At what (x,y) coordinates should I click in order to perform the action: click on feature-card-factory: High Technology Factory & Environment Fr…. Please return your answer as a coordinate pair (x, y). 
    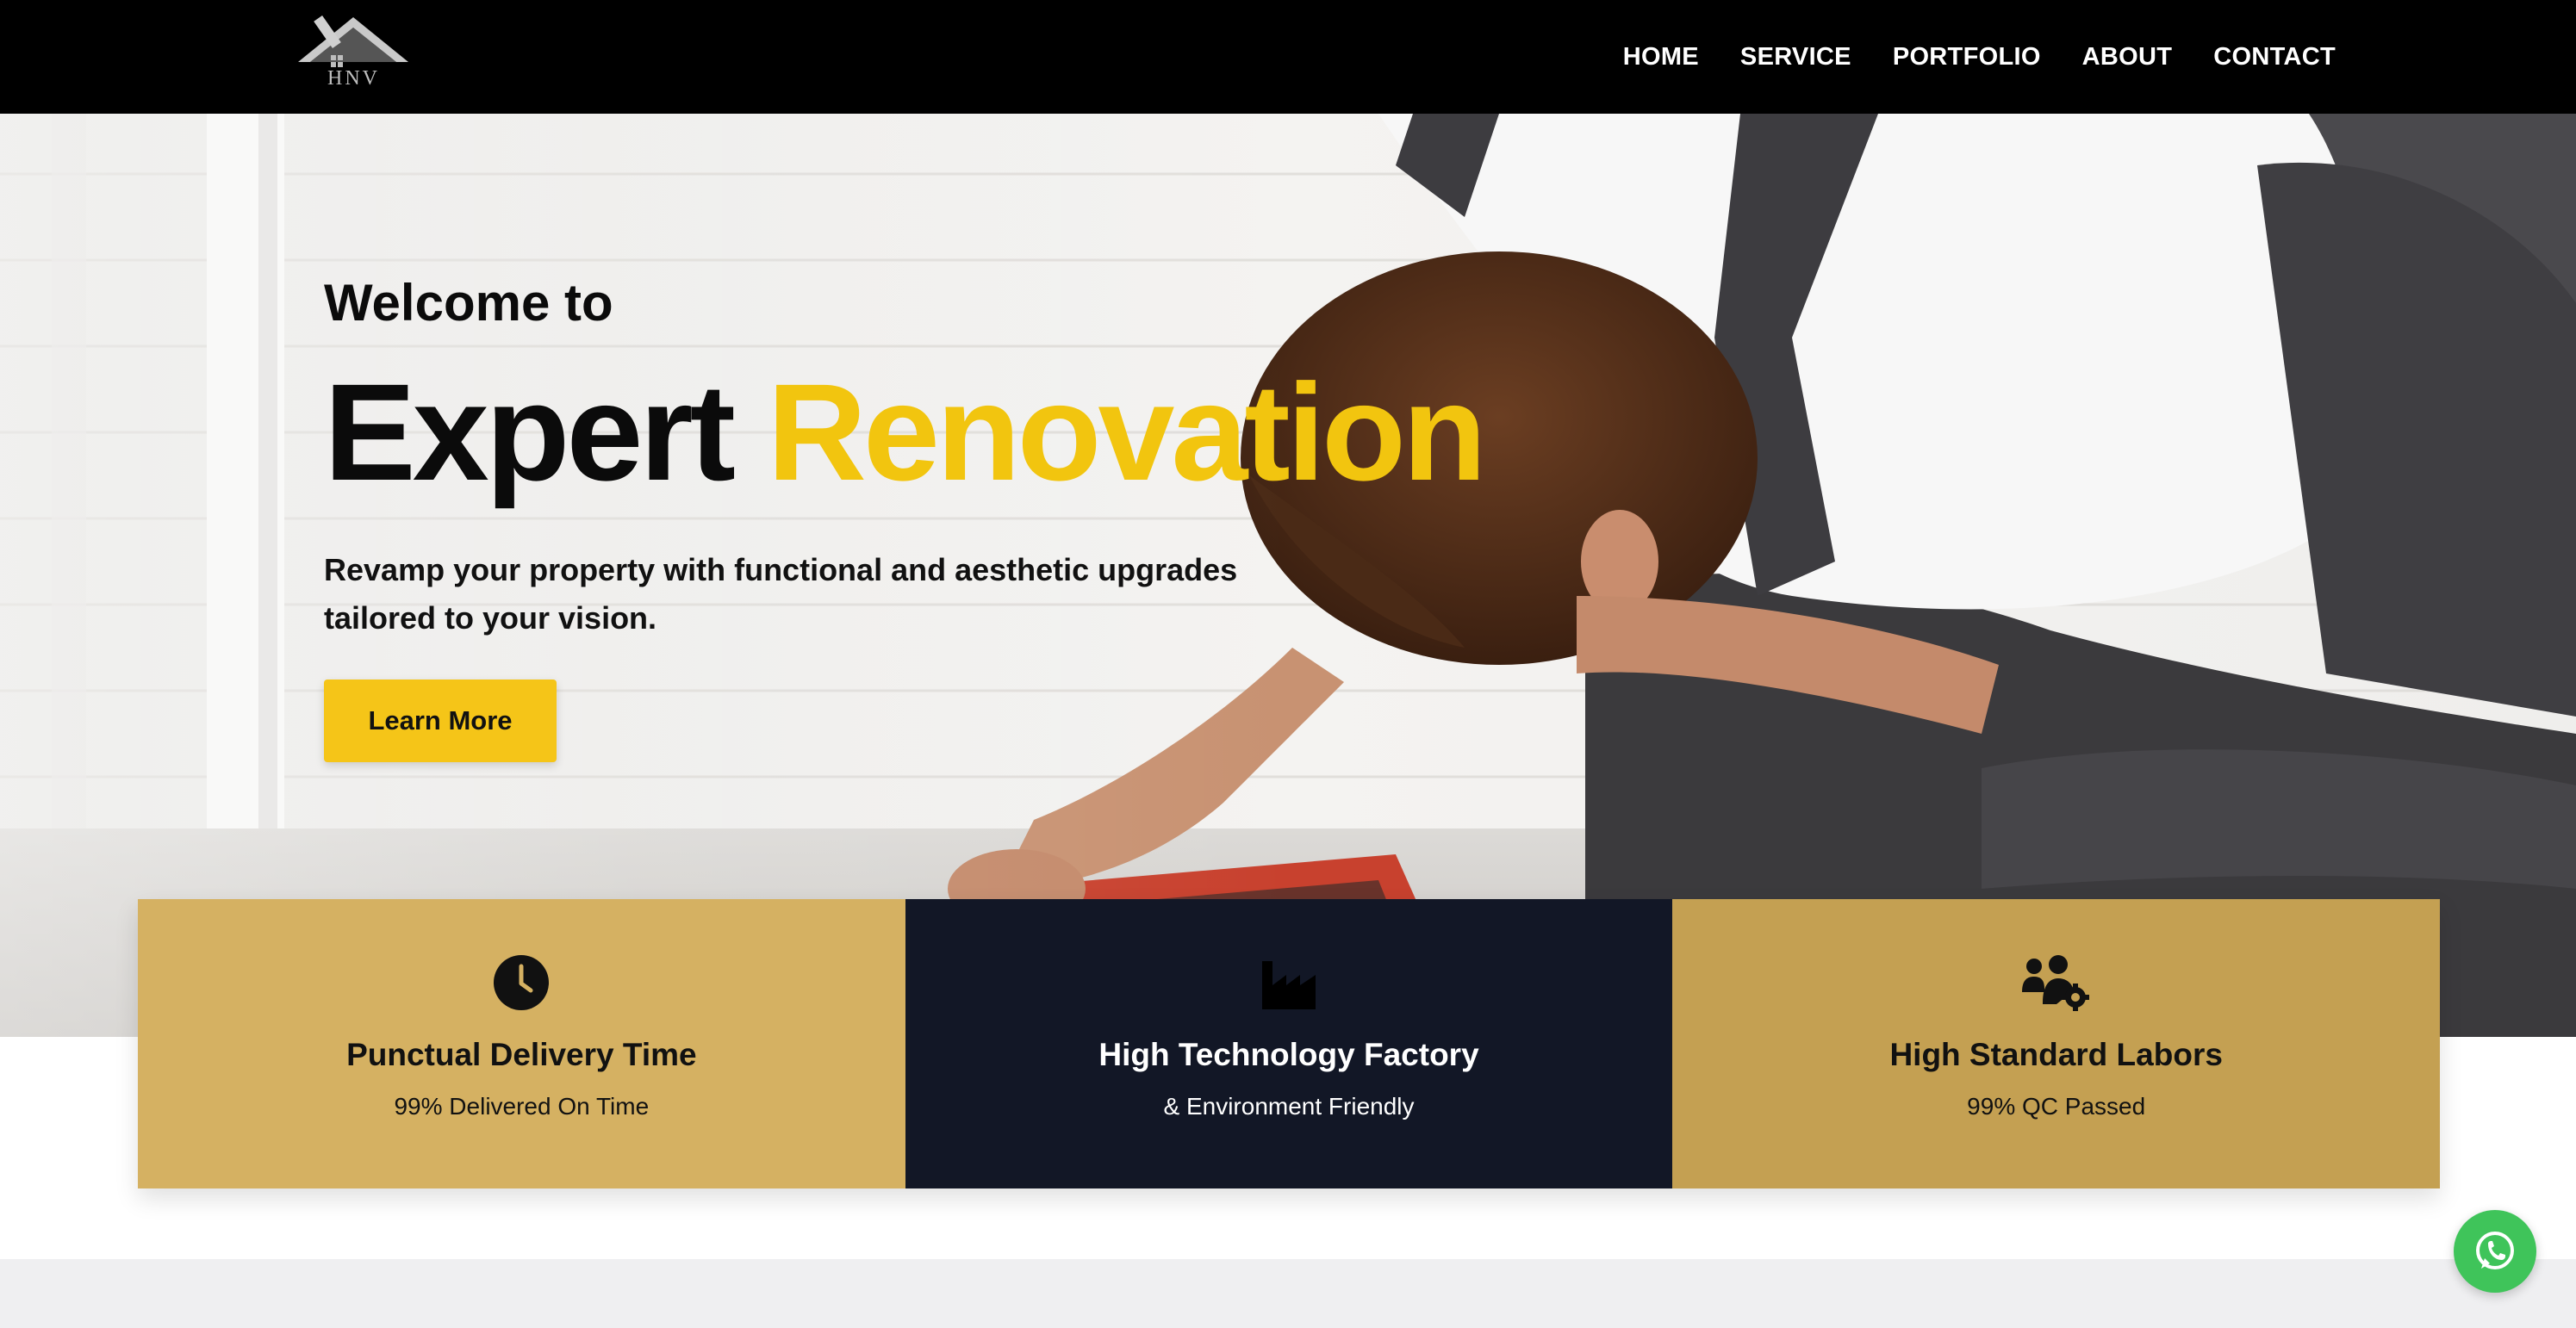
    Looking at the image, I should click on (1289, 1044).